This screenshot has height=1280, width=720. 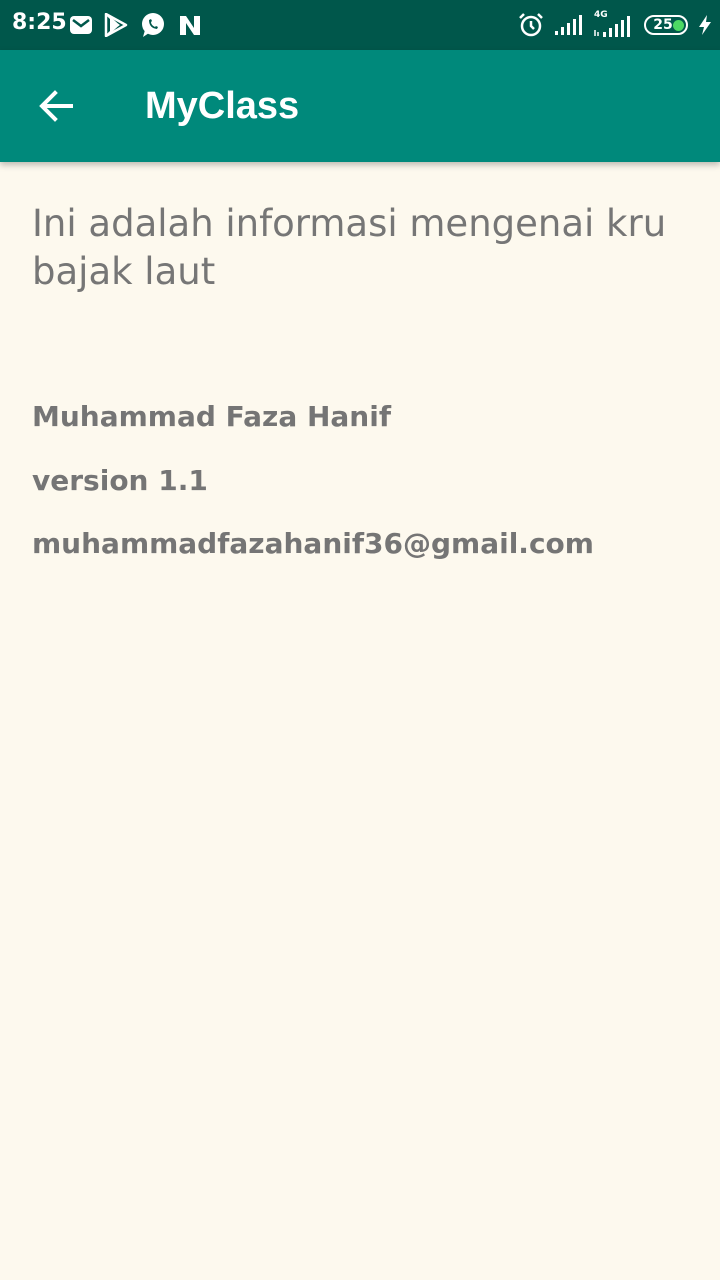 What do you see at coordinates (116, 25) in the screenshot?
I see `play-store-icon` at bounding box center [116, 25].